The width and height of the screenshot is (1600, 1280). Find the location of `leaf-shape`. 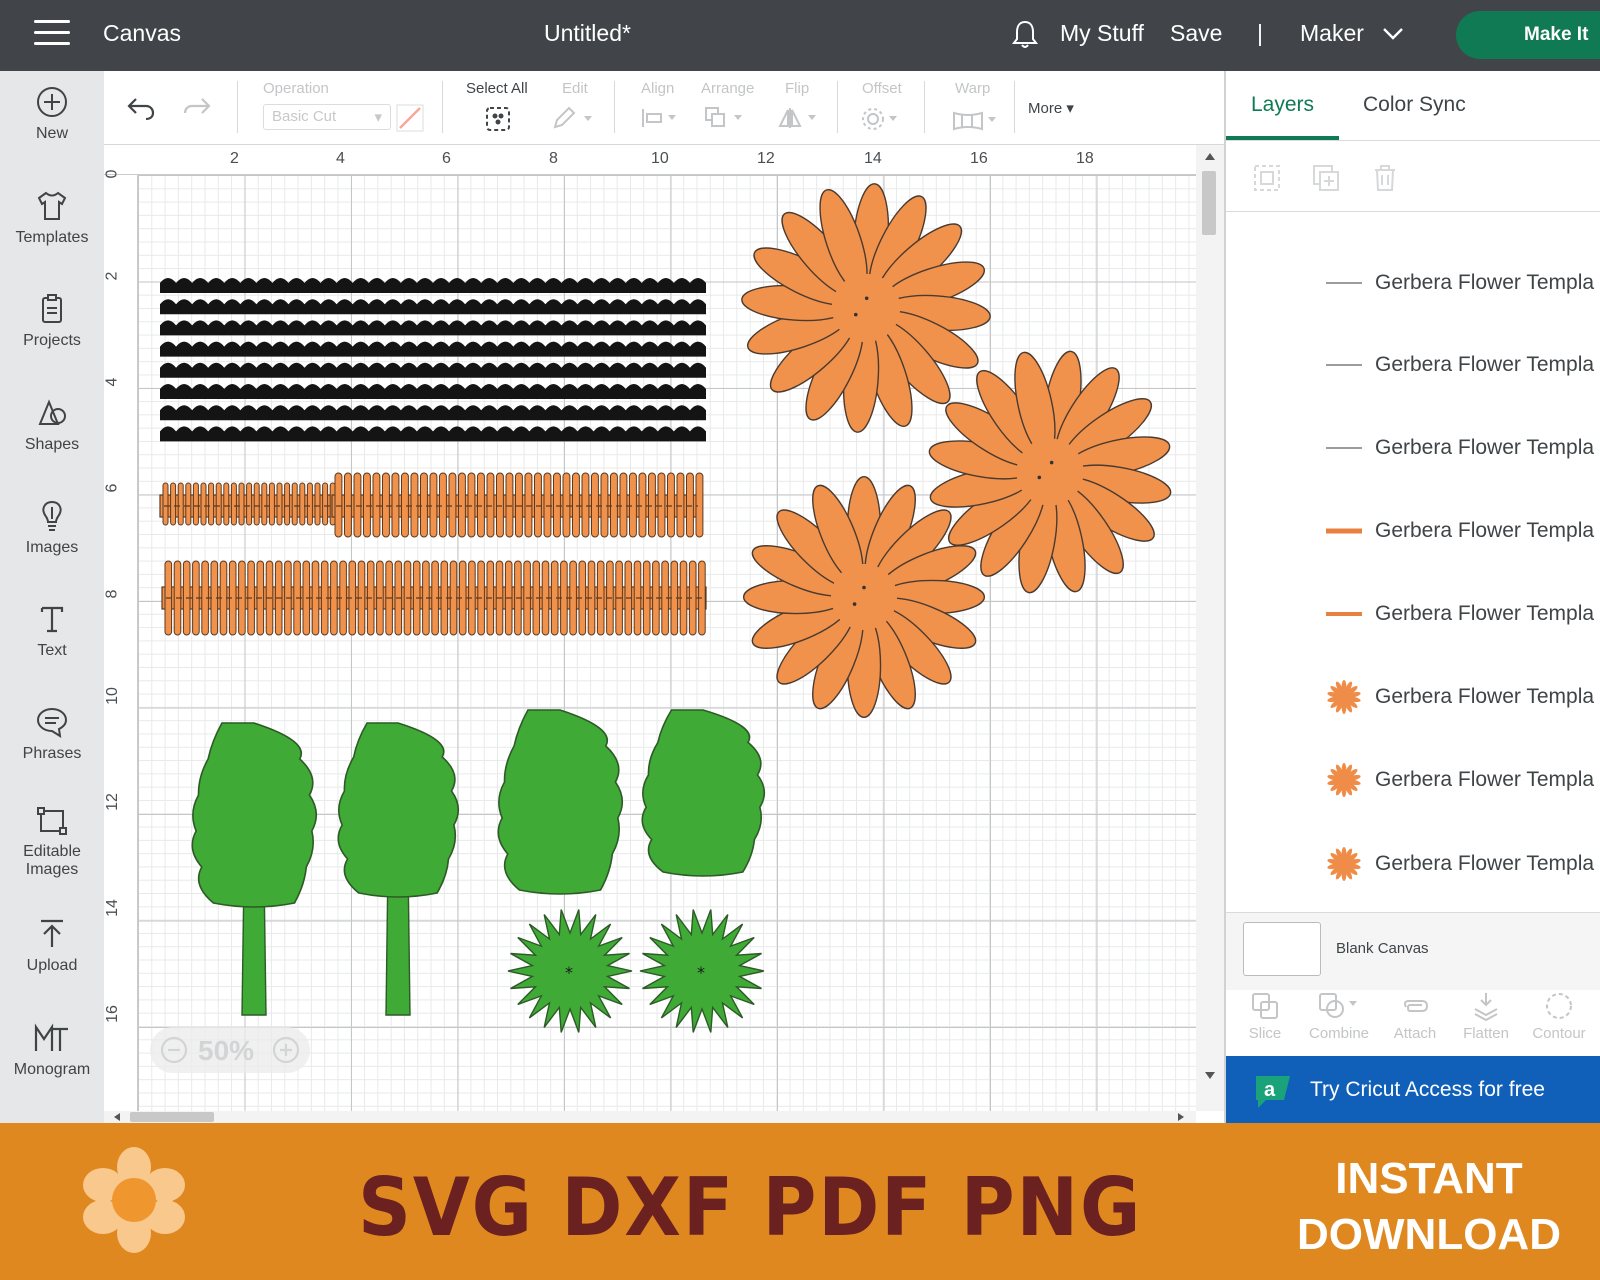

leaf-shape is located at coordinates (560, 802).